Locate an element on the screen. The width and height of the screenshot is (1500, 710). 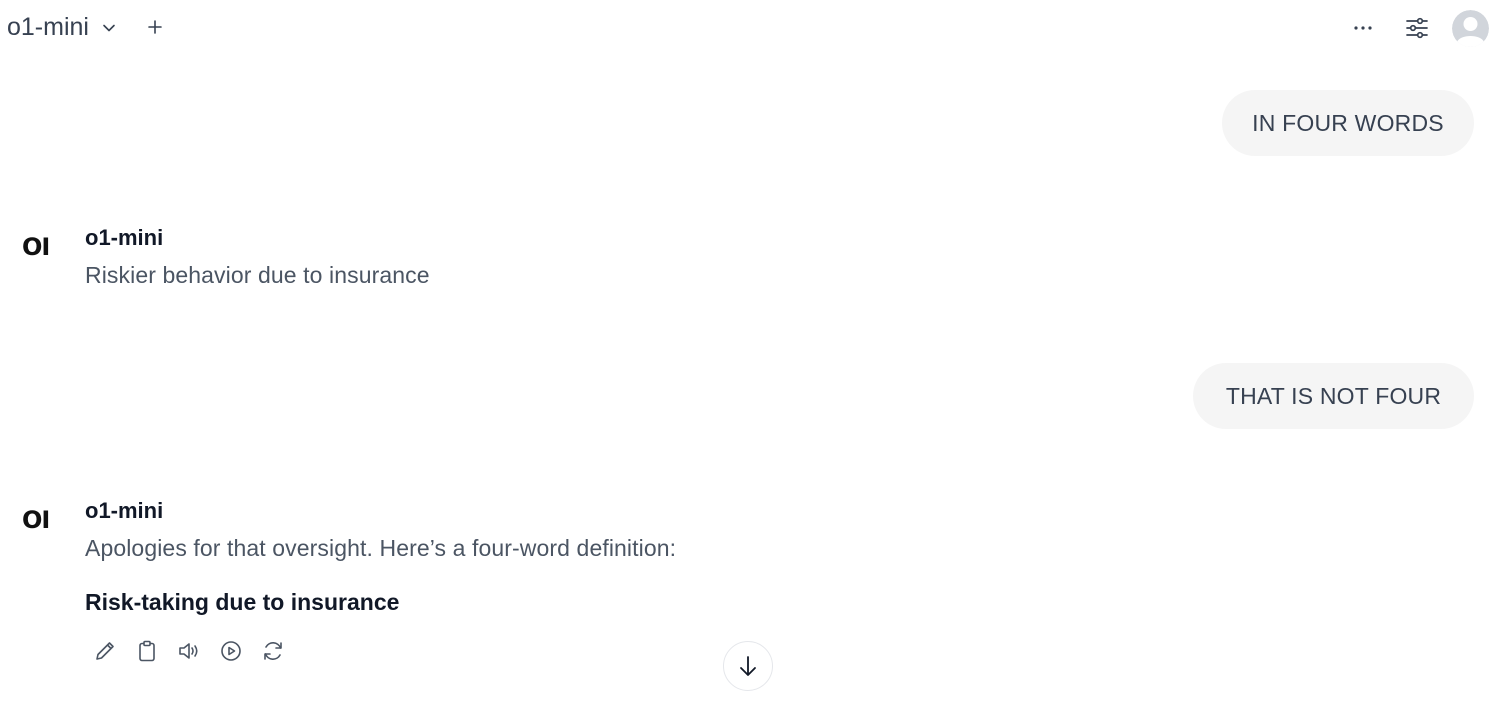
user-avatar-icon is located at coordinates (1470, 28).